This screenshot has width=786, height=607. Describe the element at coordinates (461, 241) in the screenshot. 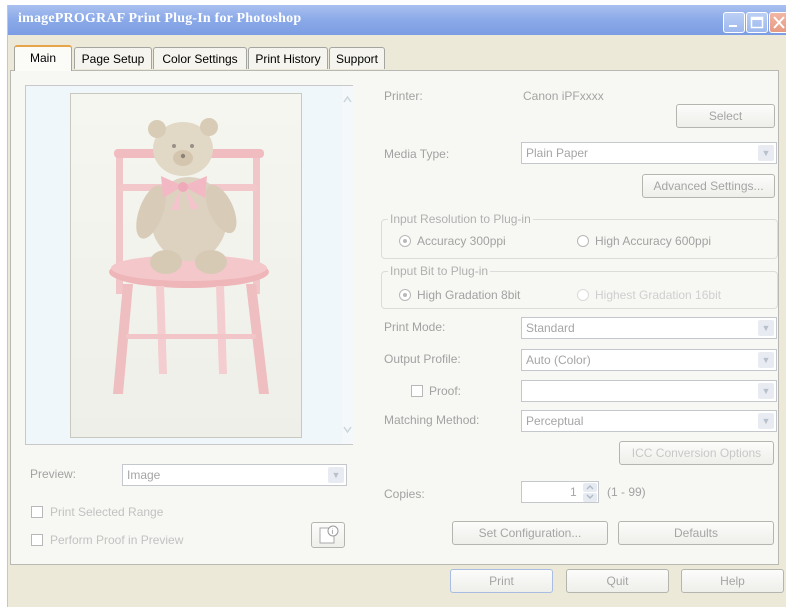

I see `accuracy-300-label: Accuracy 300ppi` at that location.